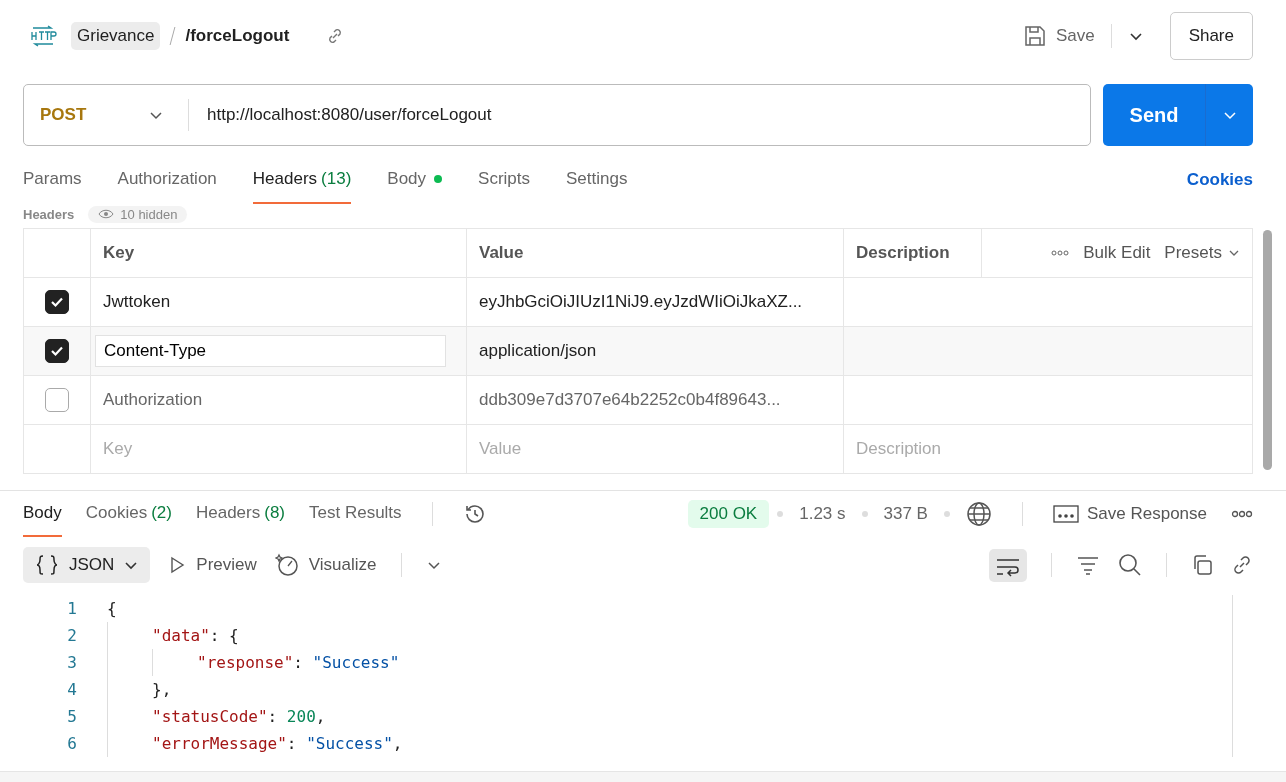  I want to click on line-number: 2, so click(72, 635).